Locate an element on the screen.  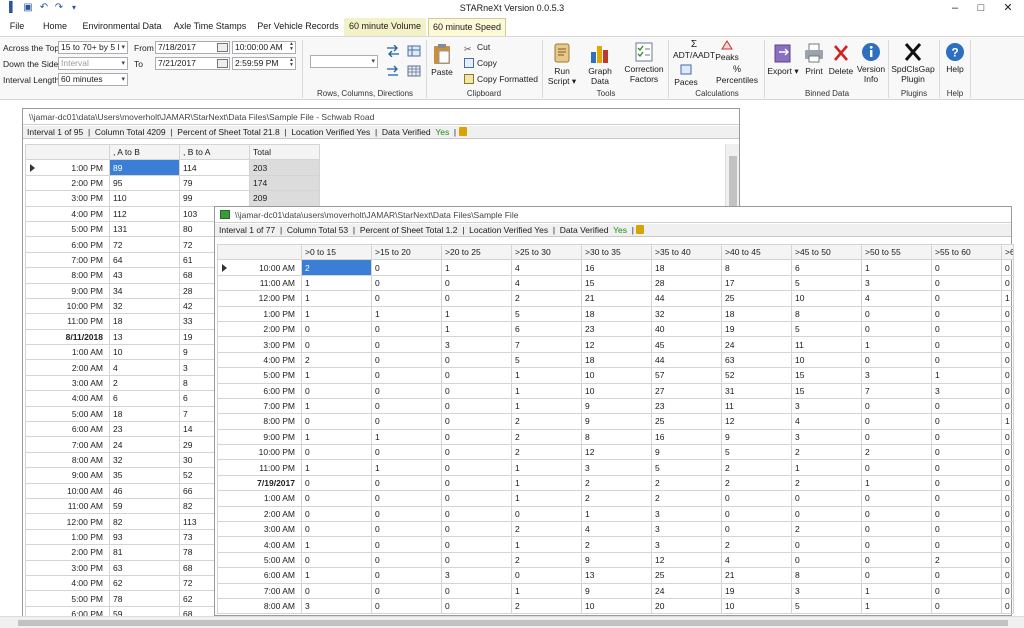
paste-button: Paste is located at coordinates (442, 60).